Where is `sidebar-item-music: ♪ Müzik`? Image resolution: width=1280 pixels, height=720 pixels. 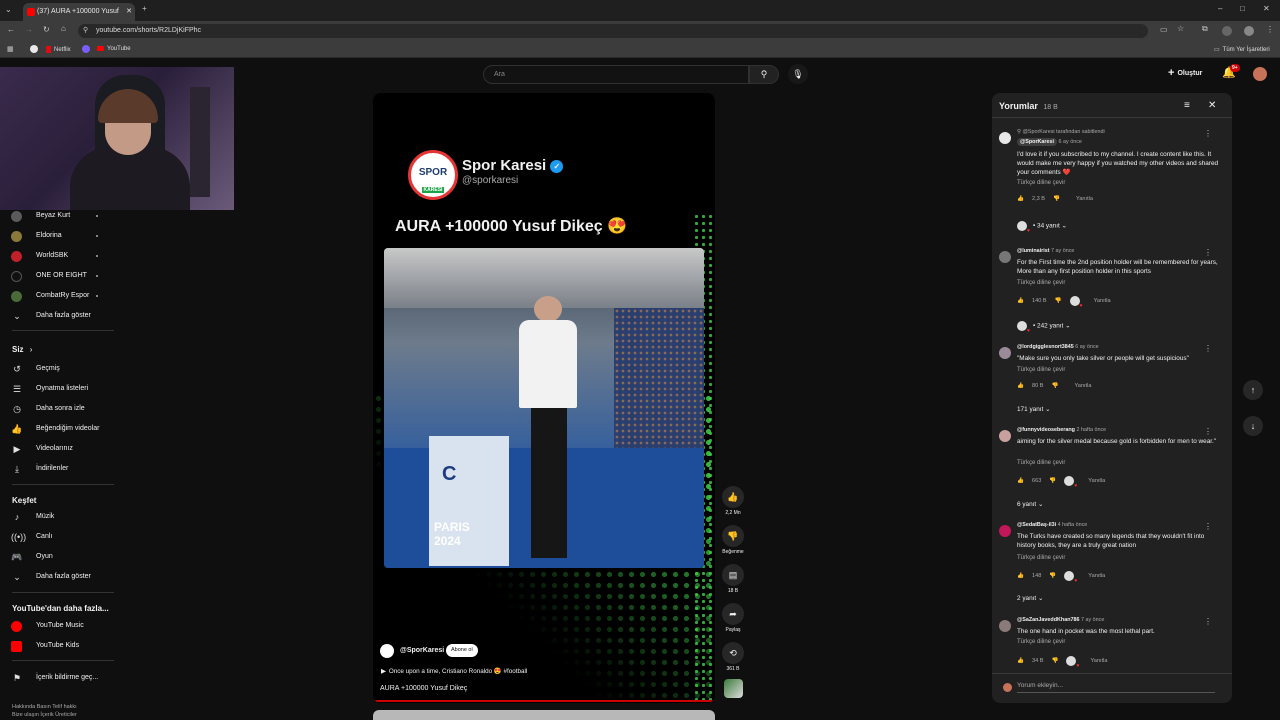 sidebar-item-music: ♪ Müzik is located at coordinates (57, 517).